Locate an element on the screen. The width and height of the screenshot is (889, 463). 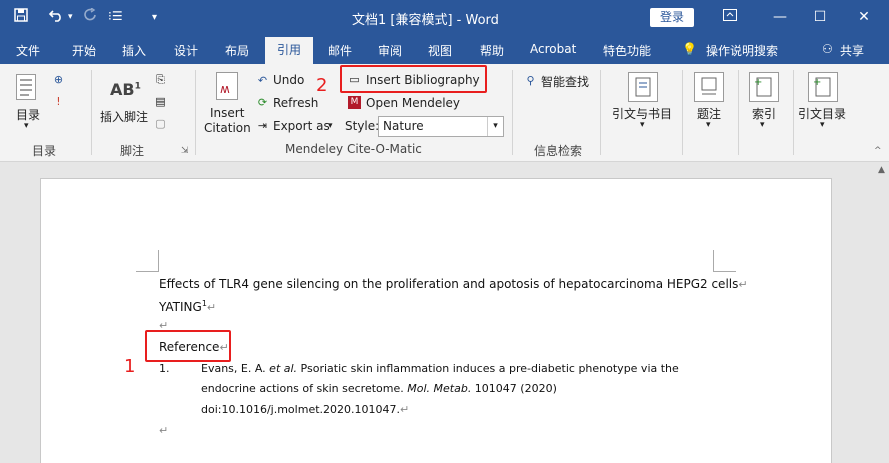
add-text-icon: ⊕ is located at coordinates (58, 79).